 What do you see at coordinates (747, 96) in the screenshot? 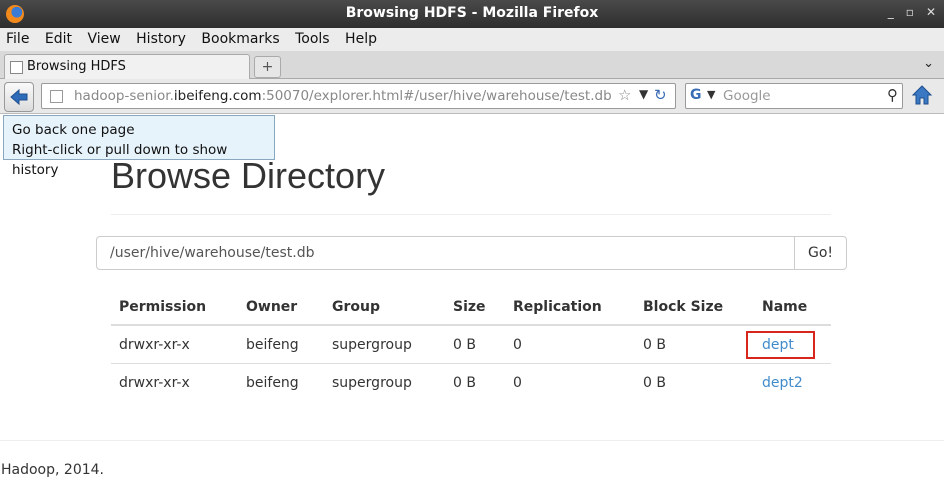
I see `search-input: Google` at bounding box center [747, 96].